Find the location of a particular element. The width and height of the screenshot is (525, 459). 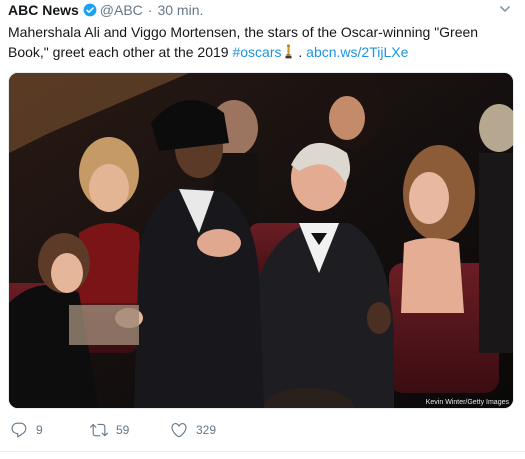

retweet-button: 59 is located at coordinates (130, 430).